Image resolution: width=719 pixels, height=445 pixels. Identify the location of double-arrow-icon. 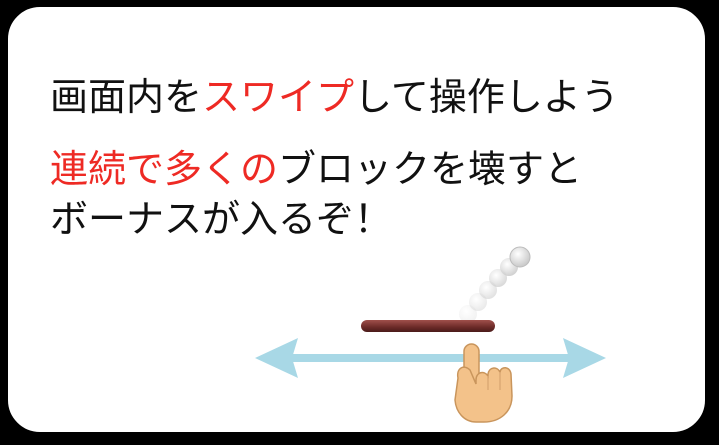
(430, 358).